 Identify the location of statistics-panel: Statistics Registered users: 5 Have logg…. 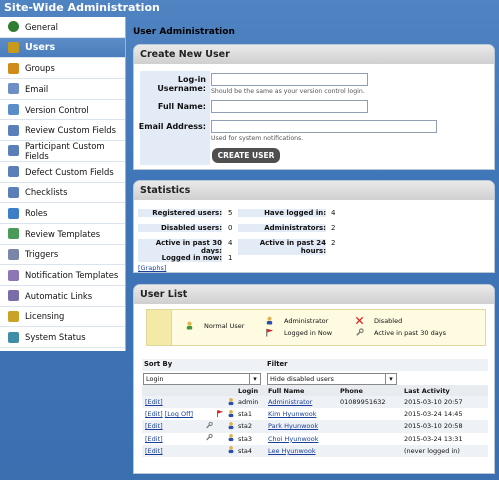
(314, 226).